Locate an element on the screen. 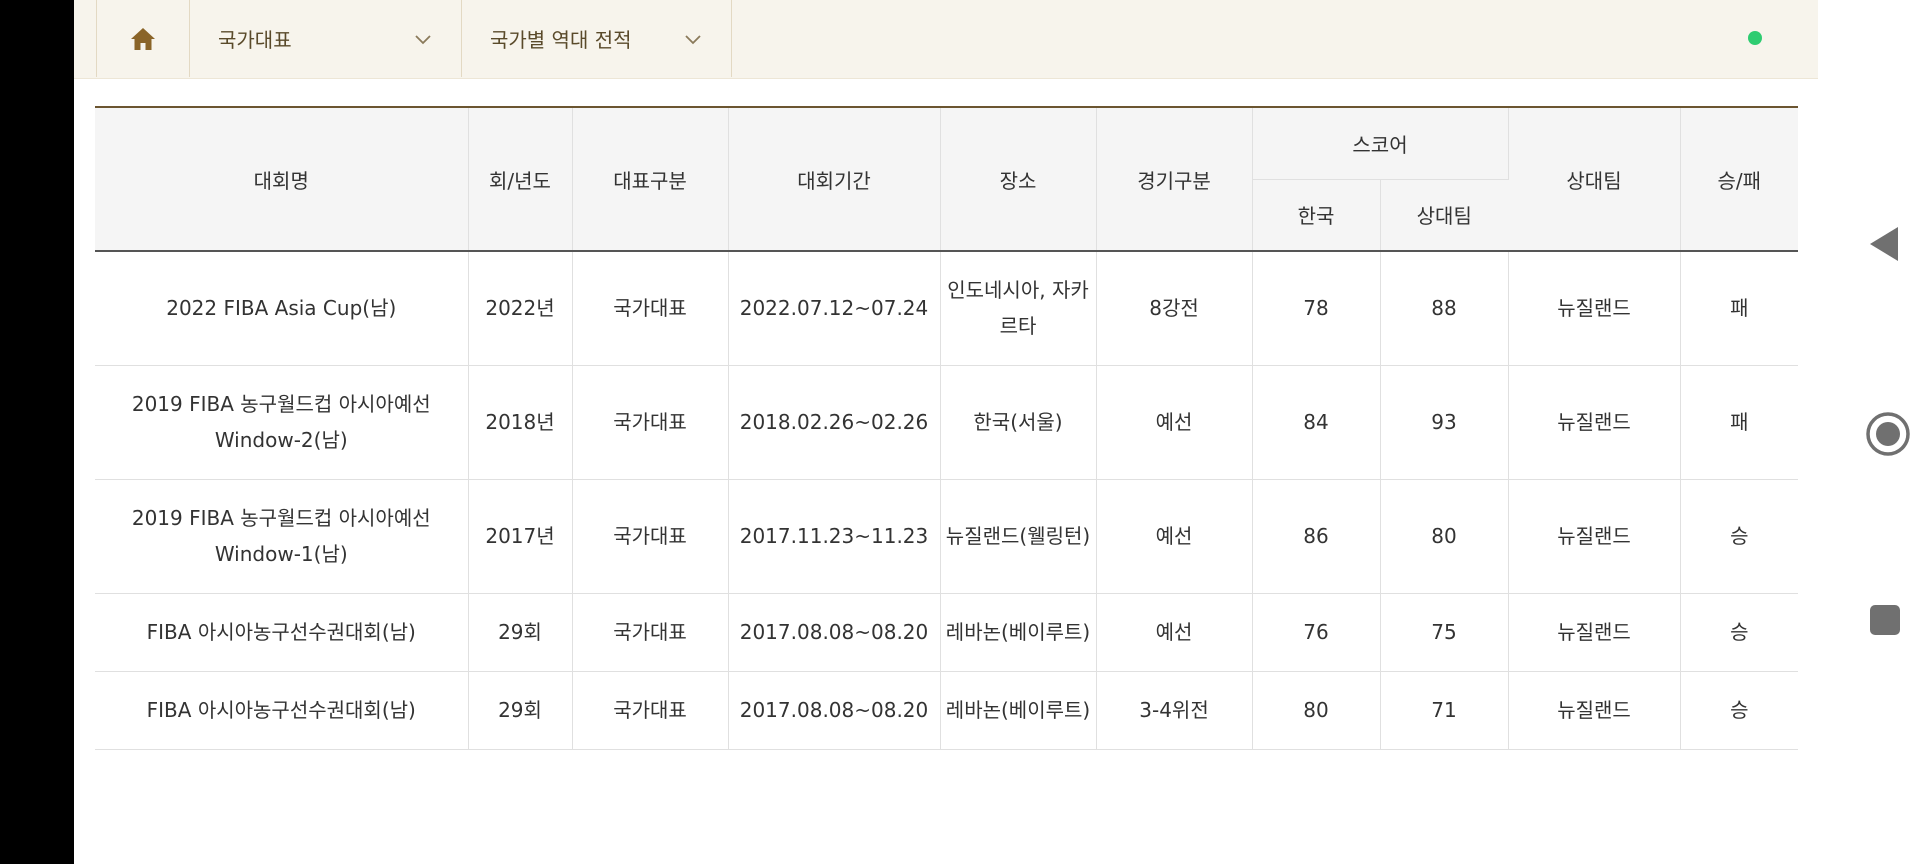 The height and width of the screenshot is (864, 1920). cell-score-opponent: 93 is located at coordinates (1444, 422).